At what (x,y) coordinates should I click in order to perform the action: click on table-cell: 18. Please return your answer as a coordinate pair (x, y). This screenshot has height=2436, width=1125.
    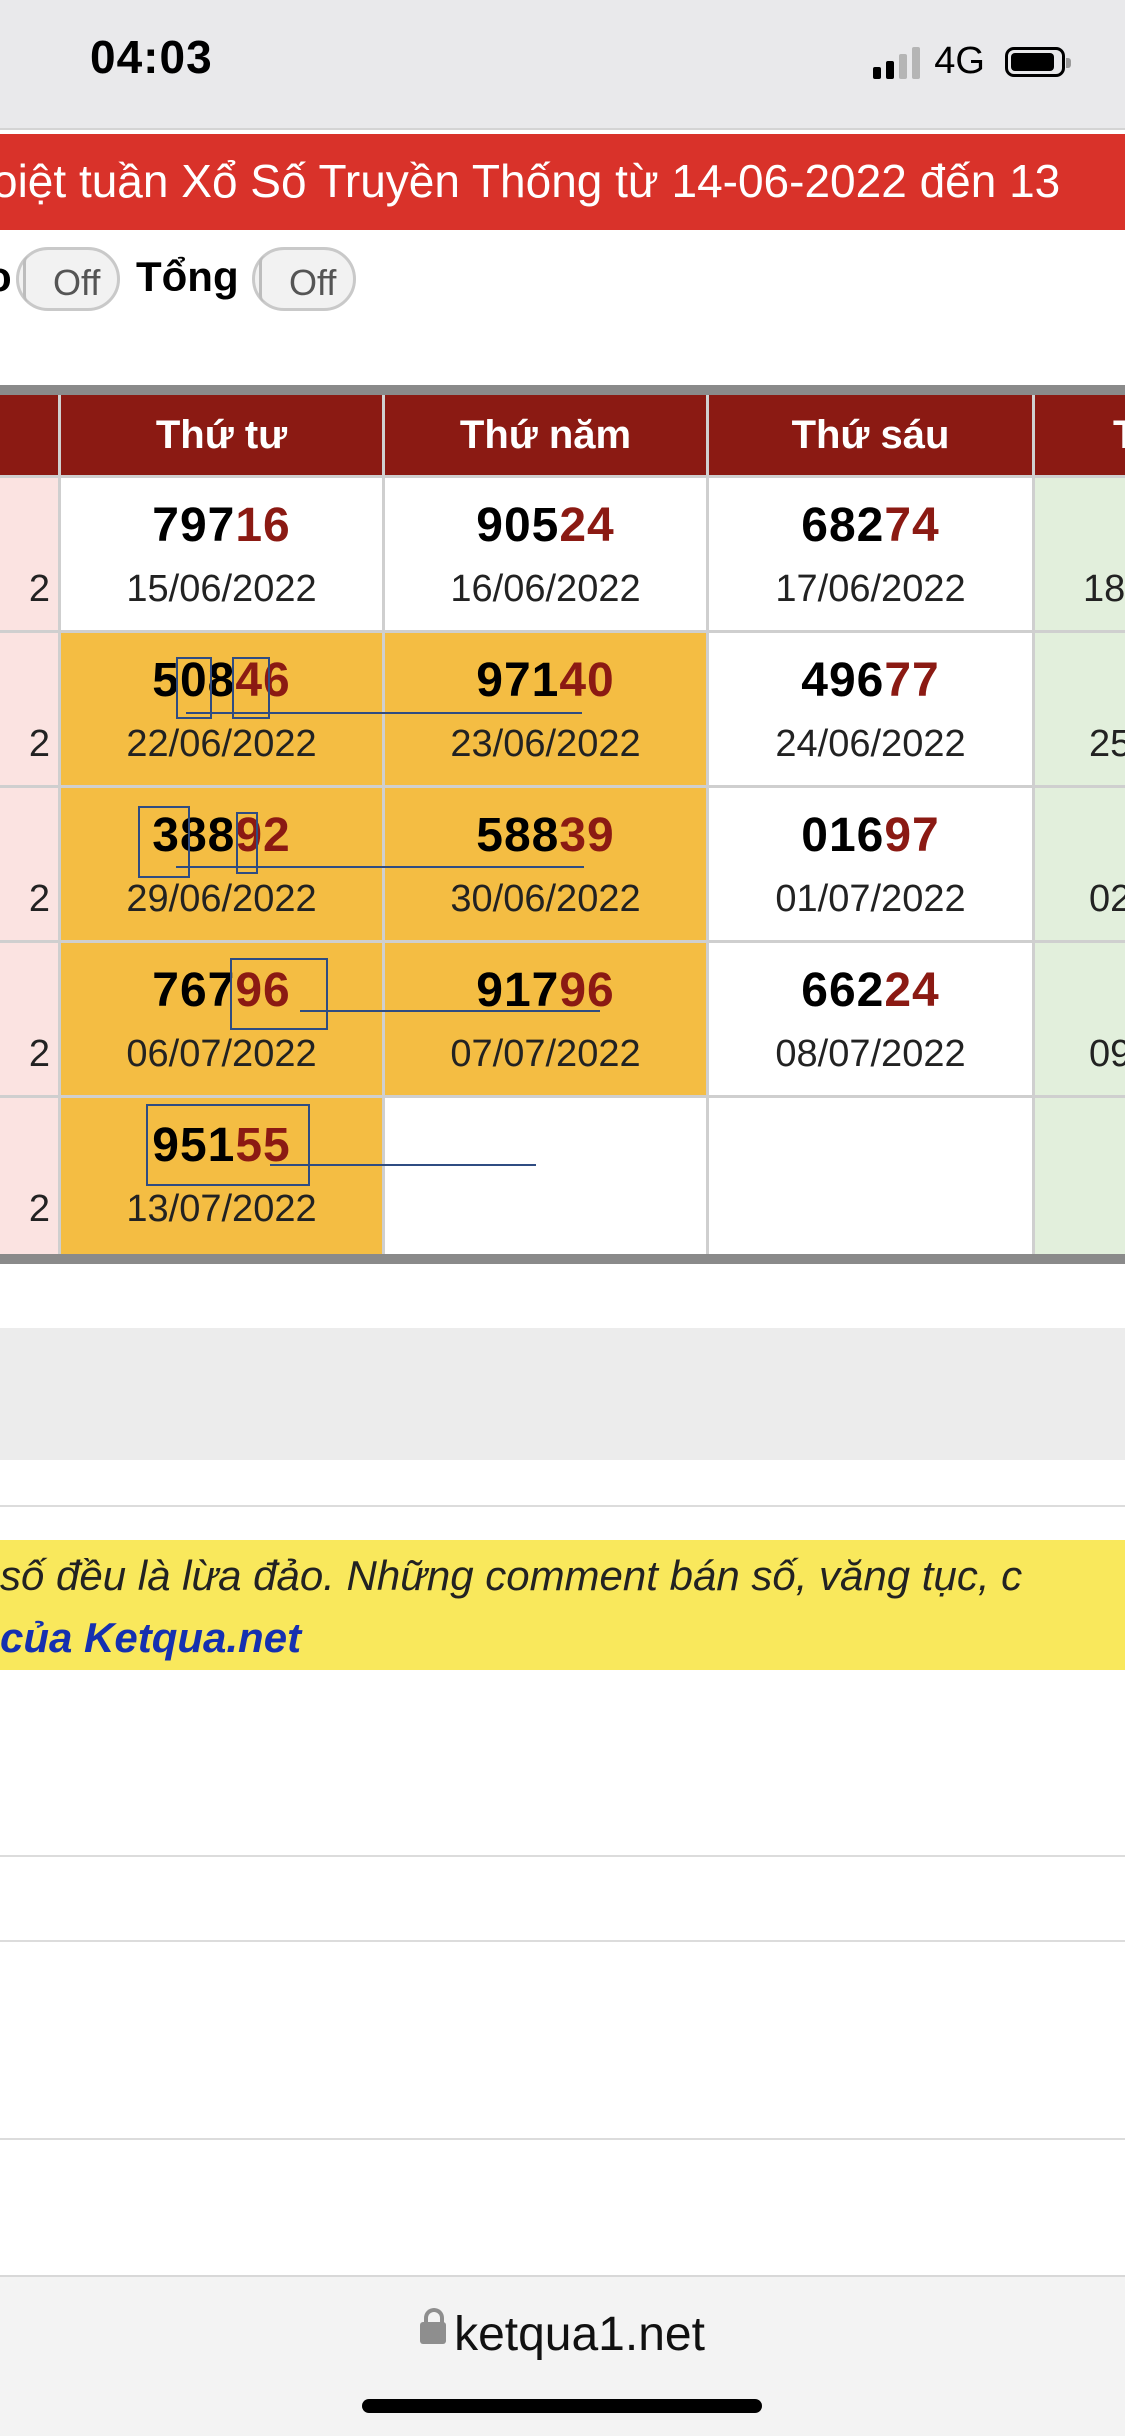
    Looking at the image, I should click on (1078, 552).